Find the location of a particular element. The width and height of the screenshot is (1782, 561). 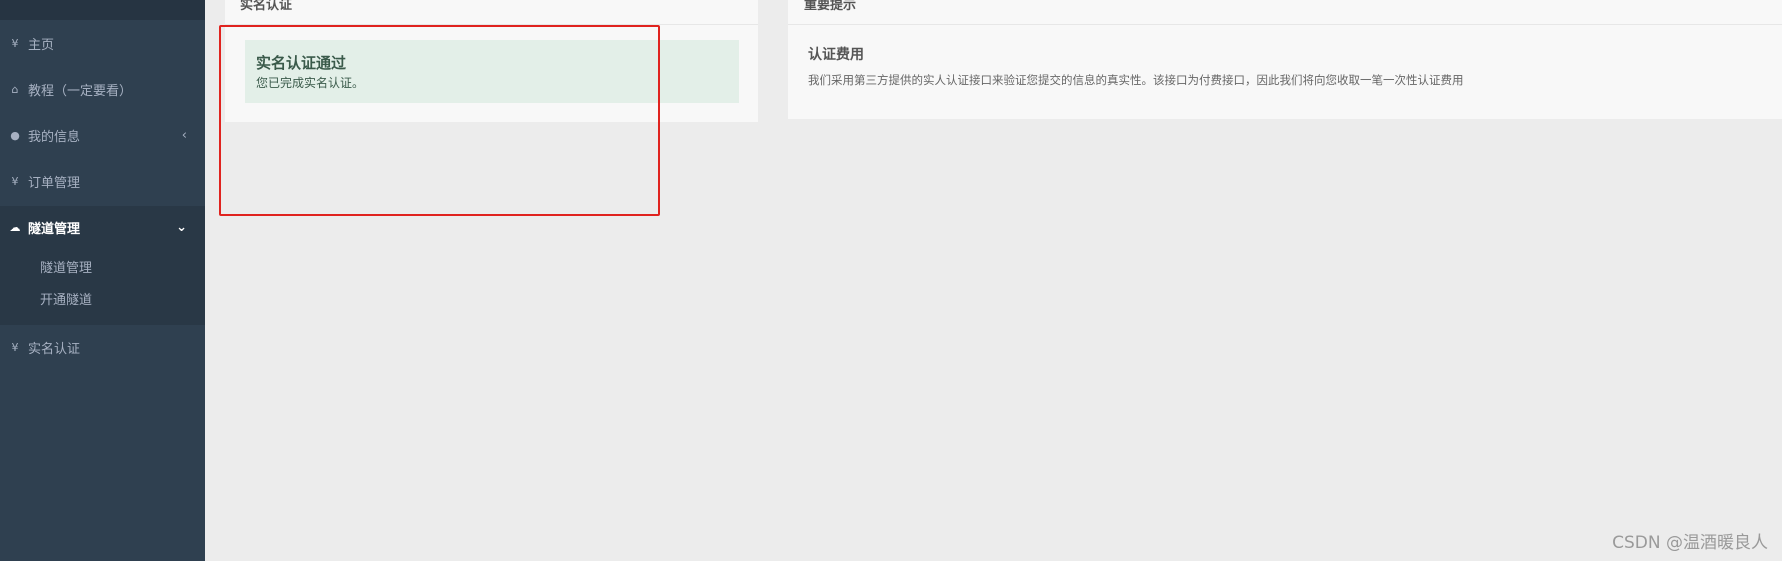

panel-title: 实名认证 is located at coordinates (266, 6).